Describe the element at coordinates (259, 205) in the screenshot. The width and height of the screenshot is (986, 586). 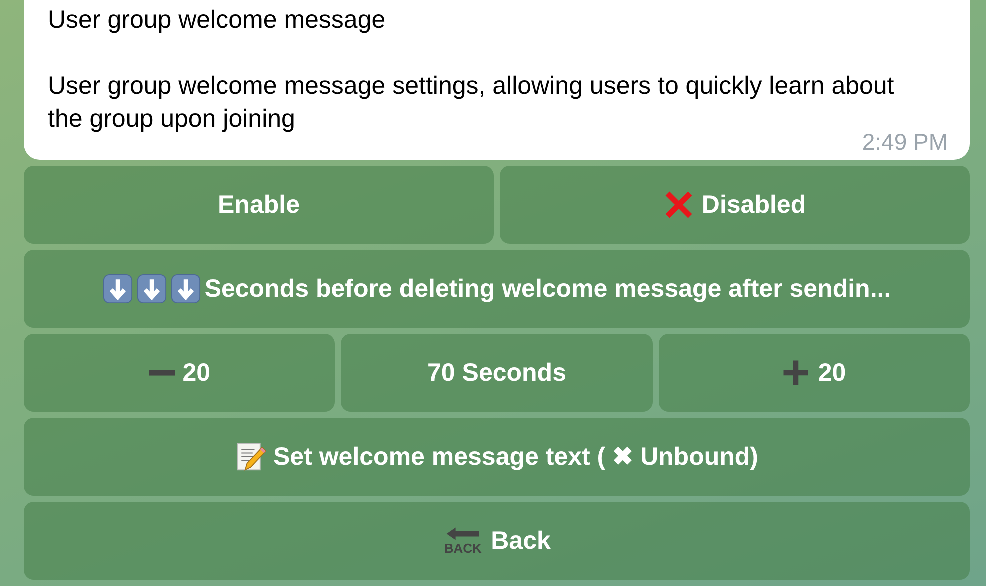
I see `keyboard-button: Enable` at that location.